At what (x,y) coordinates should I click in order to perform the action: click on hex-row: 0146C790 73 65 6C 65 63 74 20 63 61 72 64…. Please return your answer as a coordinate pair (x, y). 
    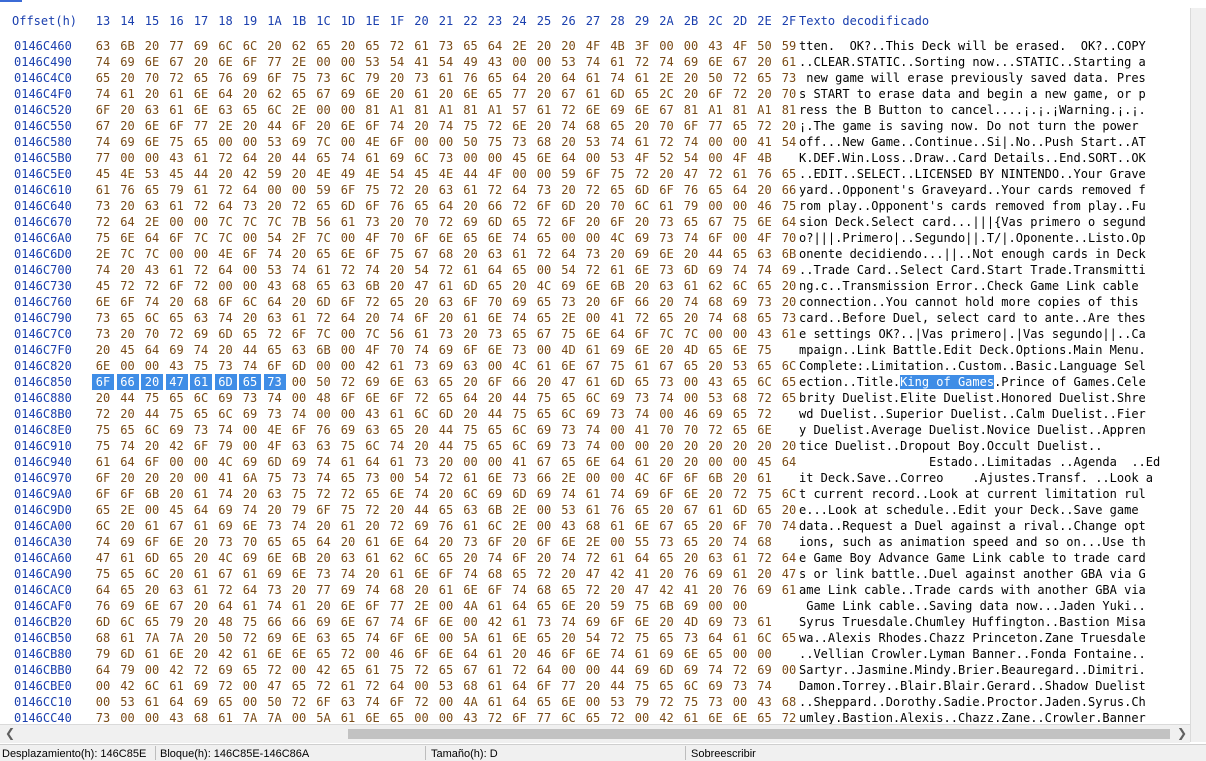
    Looking at the image, I should click on (595, 318).